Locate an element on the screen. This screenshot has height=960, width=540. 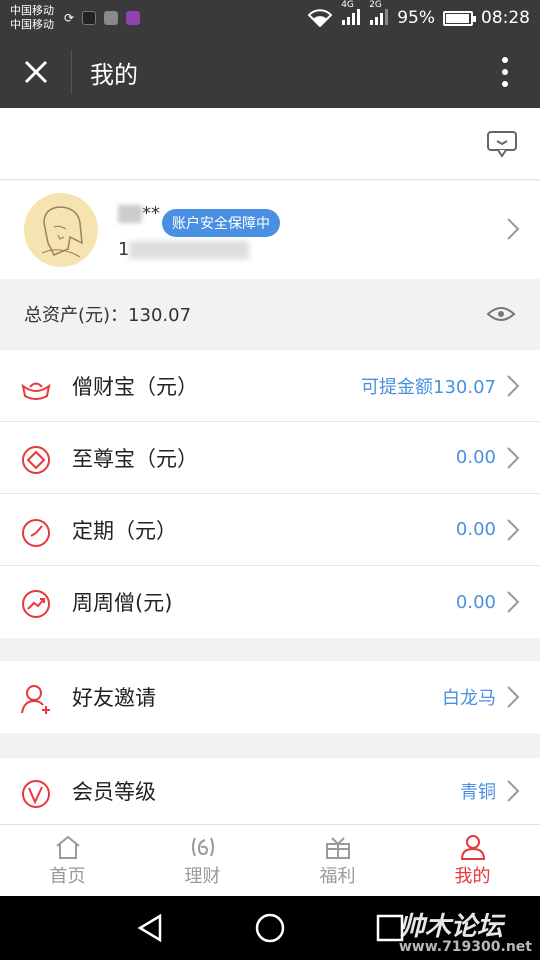
phone-number: 1 is located at coordinates (184, 249).